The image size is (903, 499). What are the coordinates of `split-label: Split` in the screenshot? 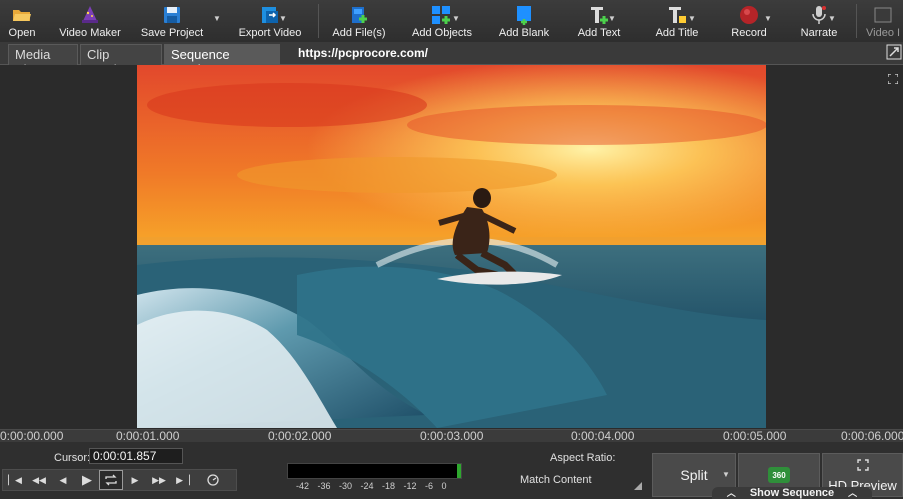 It's located at (694, 475).